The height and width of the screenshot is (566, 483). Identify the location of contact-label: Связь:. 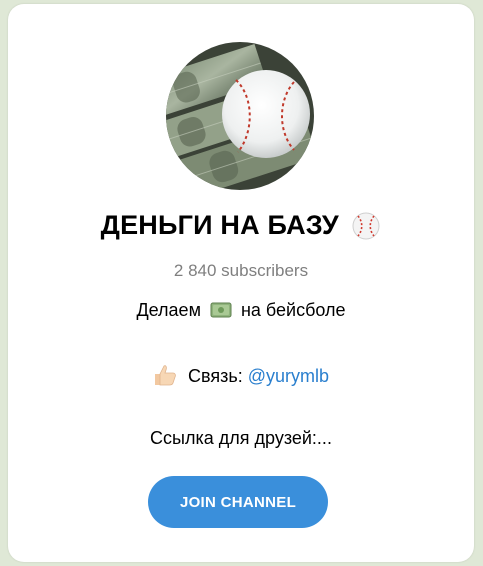
(215, 376).